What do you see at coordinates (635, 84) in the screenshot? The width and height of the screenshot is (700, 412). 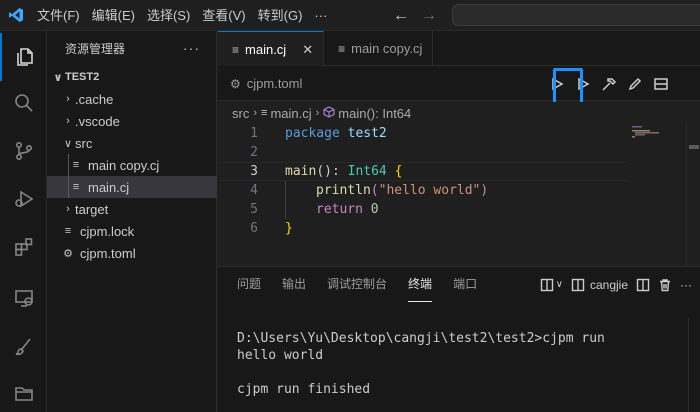 I see `edit-pencil-icon` at bounding box center [635, 84].